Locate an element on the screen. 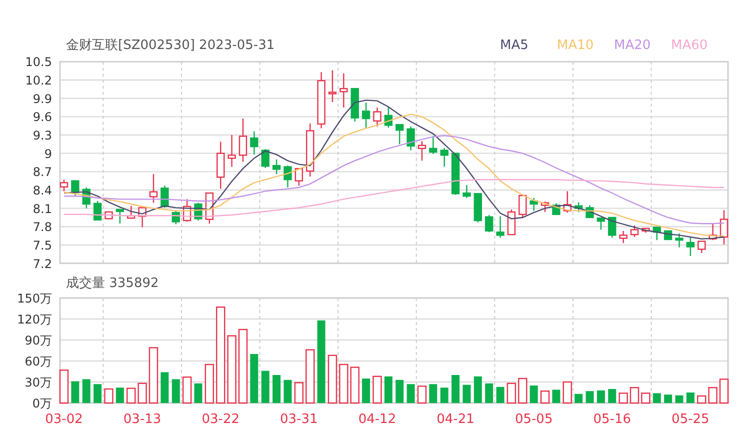 The width and height of the screenshot is (740, 440). axis-label: 10.5 is located at coordinates (38, 62).